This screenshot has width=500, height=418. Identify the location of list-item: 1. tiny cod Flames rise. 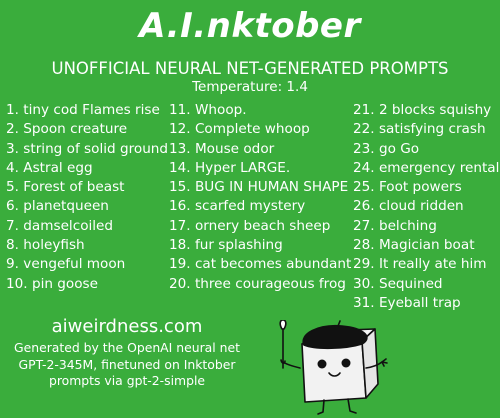
(83, 110).